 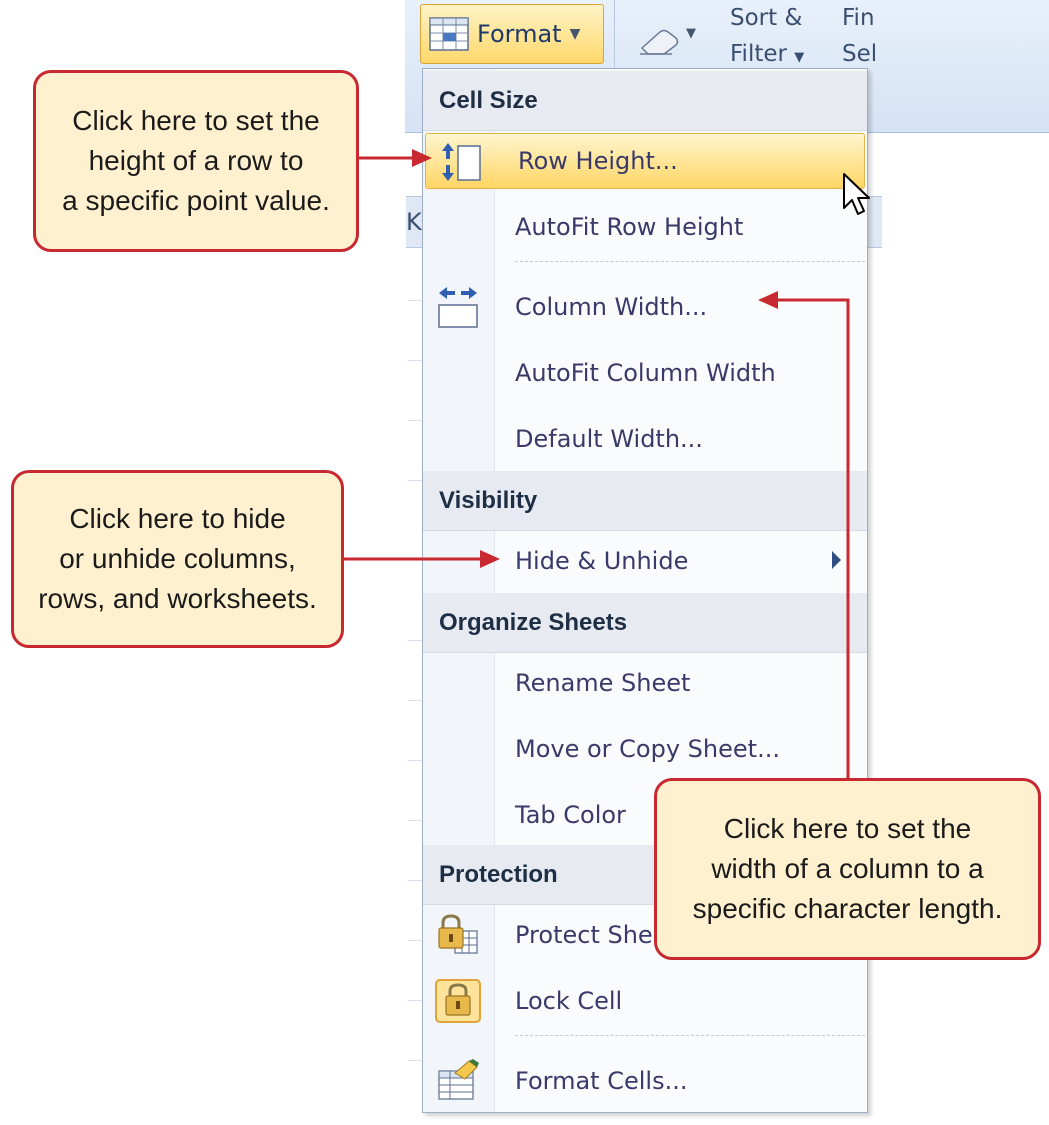 What do you see at coordinates (766, 18) in the screenshot?
I see `sort-filter-label-line1: Sort &` at bounding box center [766, 18].